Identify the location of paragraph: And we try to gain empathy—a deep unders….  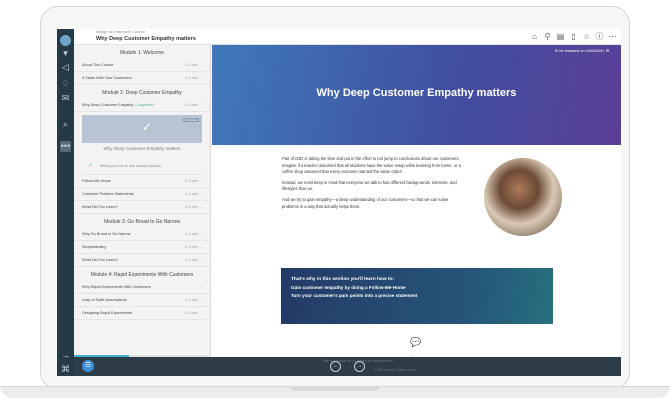
(365, 202).